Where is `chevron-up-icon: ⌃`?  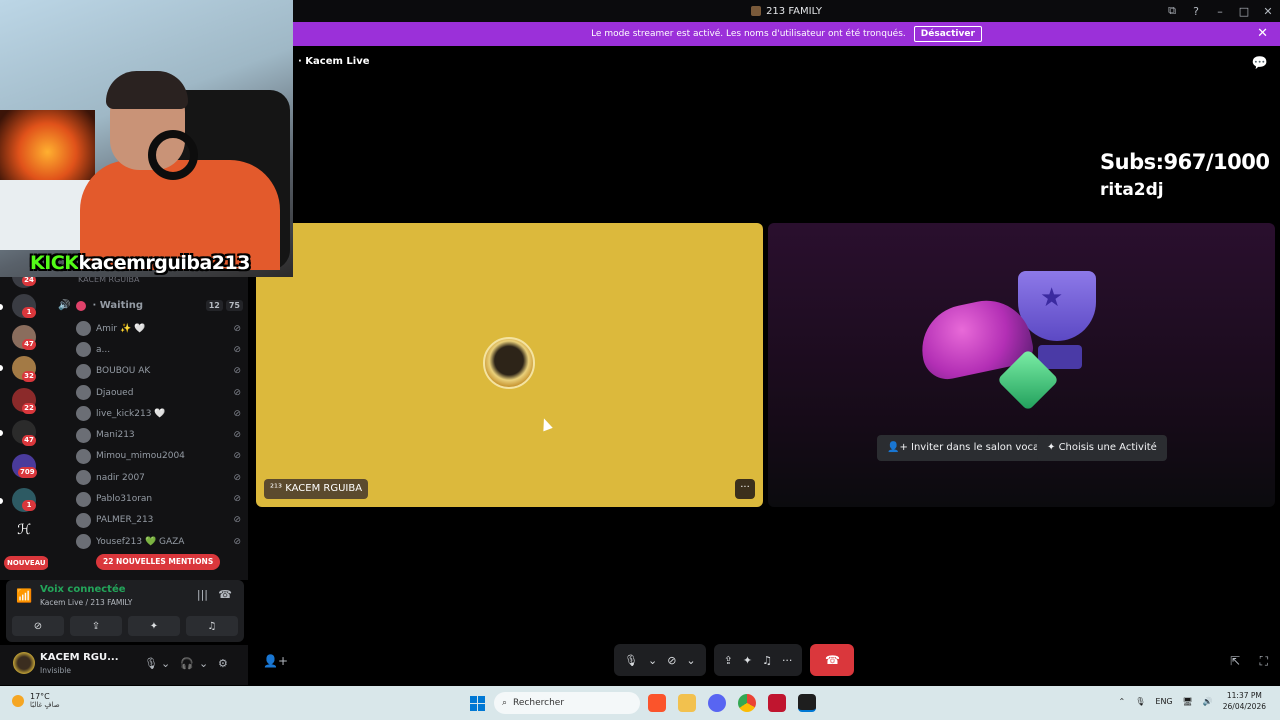
chevron-up-icon: ⌃ is located at coordinates (1122, 701).